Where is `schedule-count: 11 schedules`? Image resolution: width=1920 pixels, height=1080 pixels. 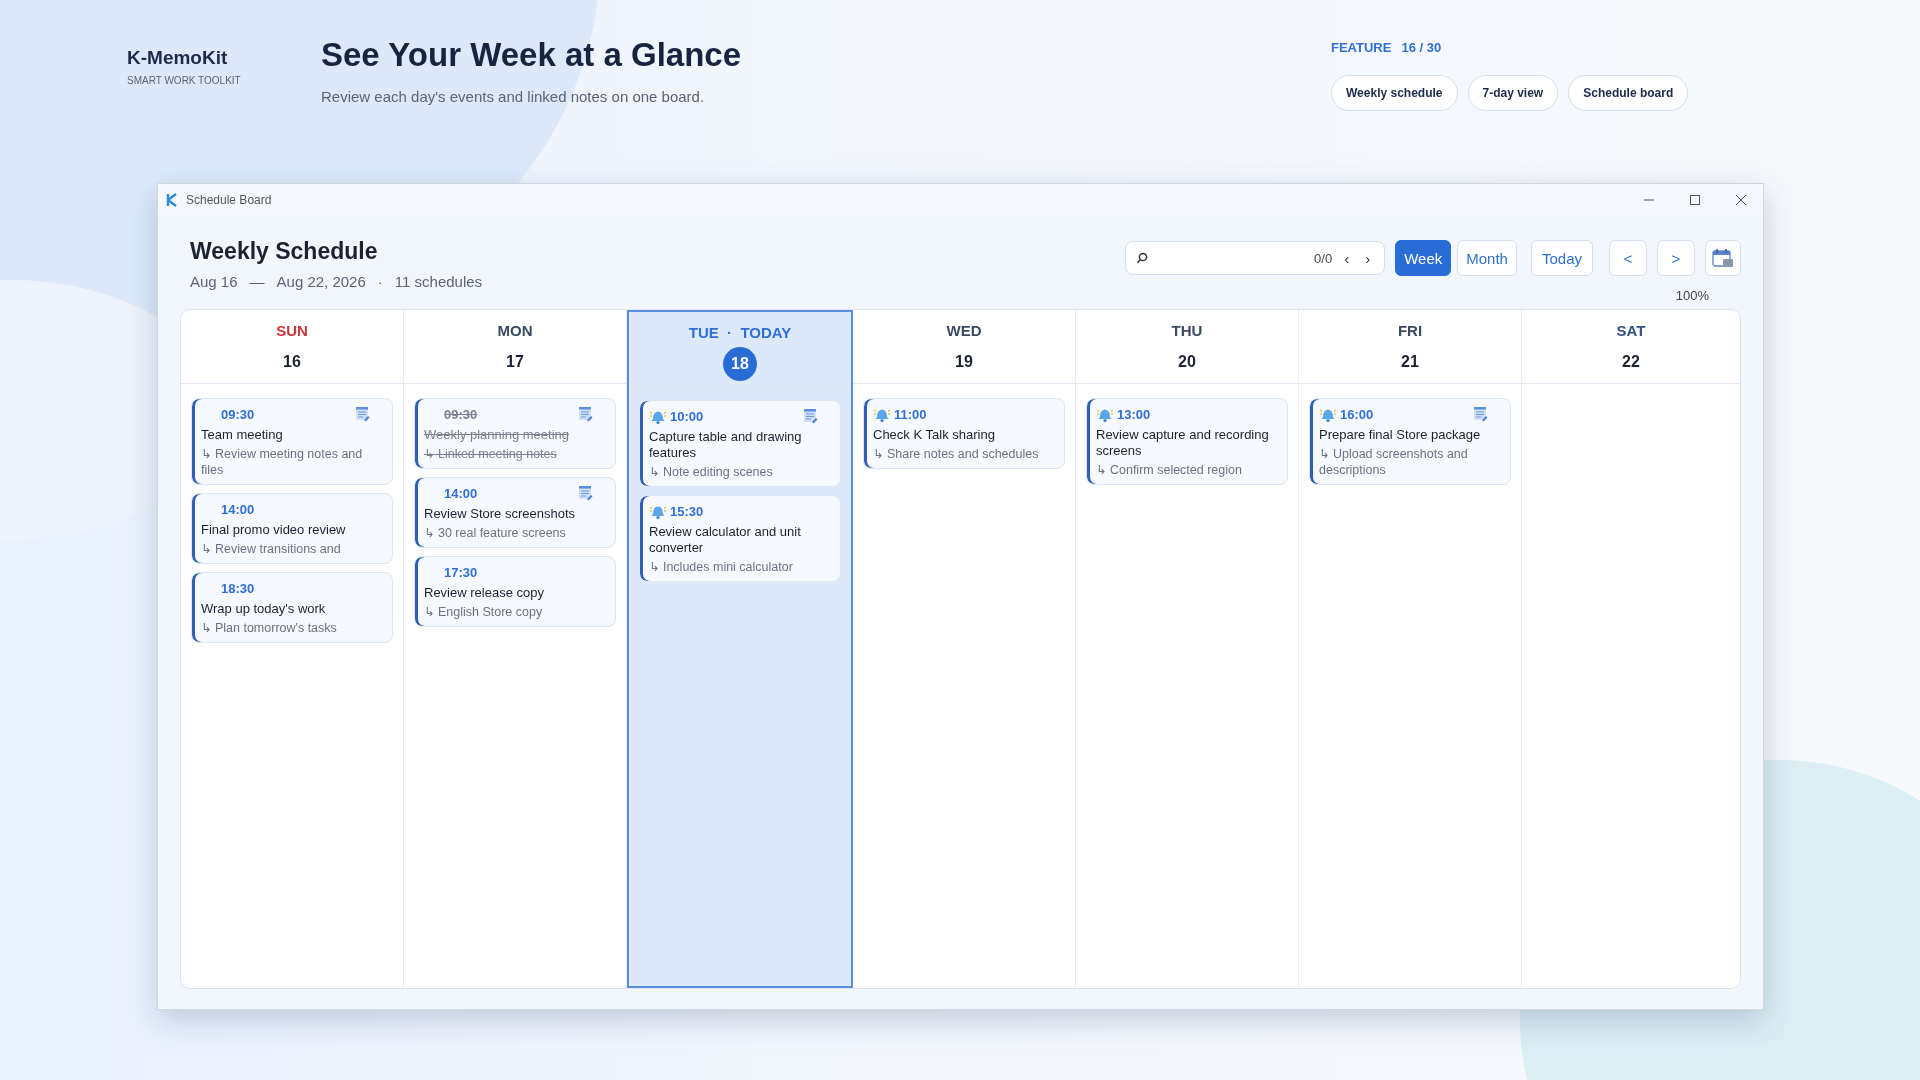
schedule-count: 11 schedules is located at coordinates (438, 281).